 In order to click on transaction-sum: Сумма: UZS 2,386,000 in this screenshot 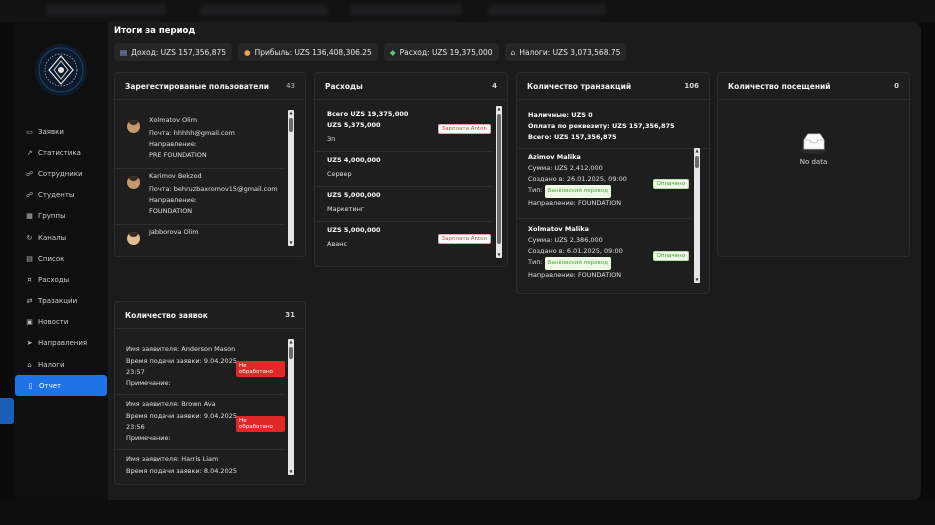, I will do `click(565, 240)`.